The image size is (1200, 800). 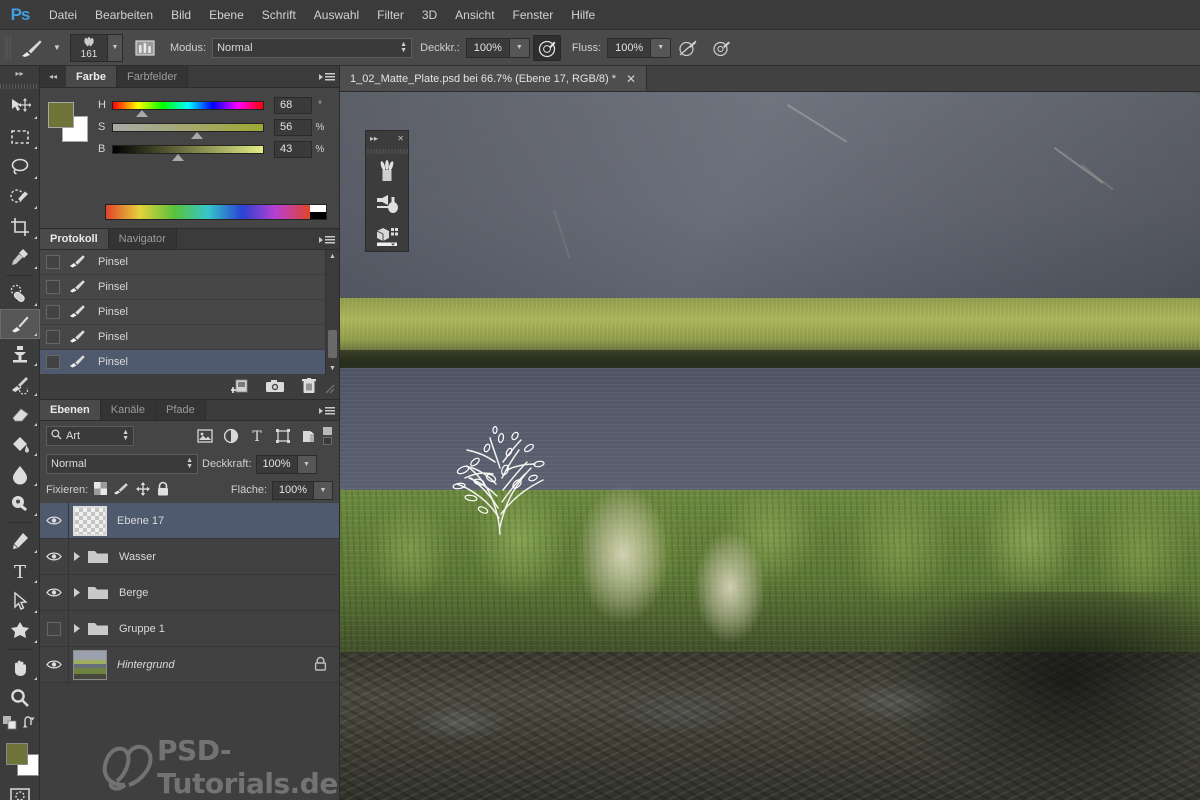 I want to click on lock-image-pixels-icon, so click(x=121, y=490).